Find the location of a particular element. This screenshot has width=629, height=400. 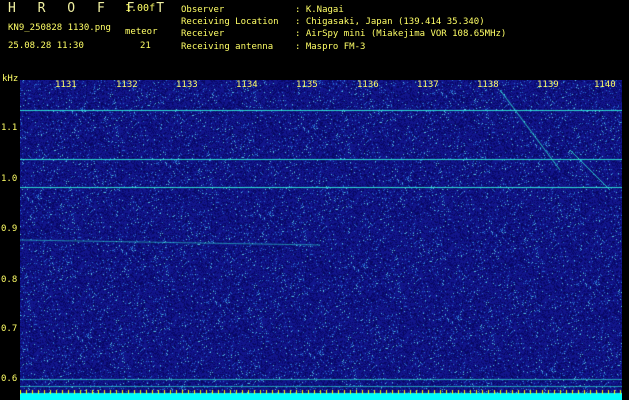

info-value: : Chigasaki, Japan (139.414 35.340) is located at coordinates (390, 22).